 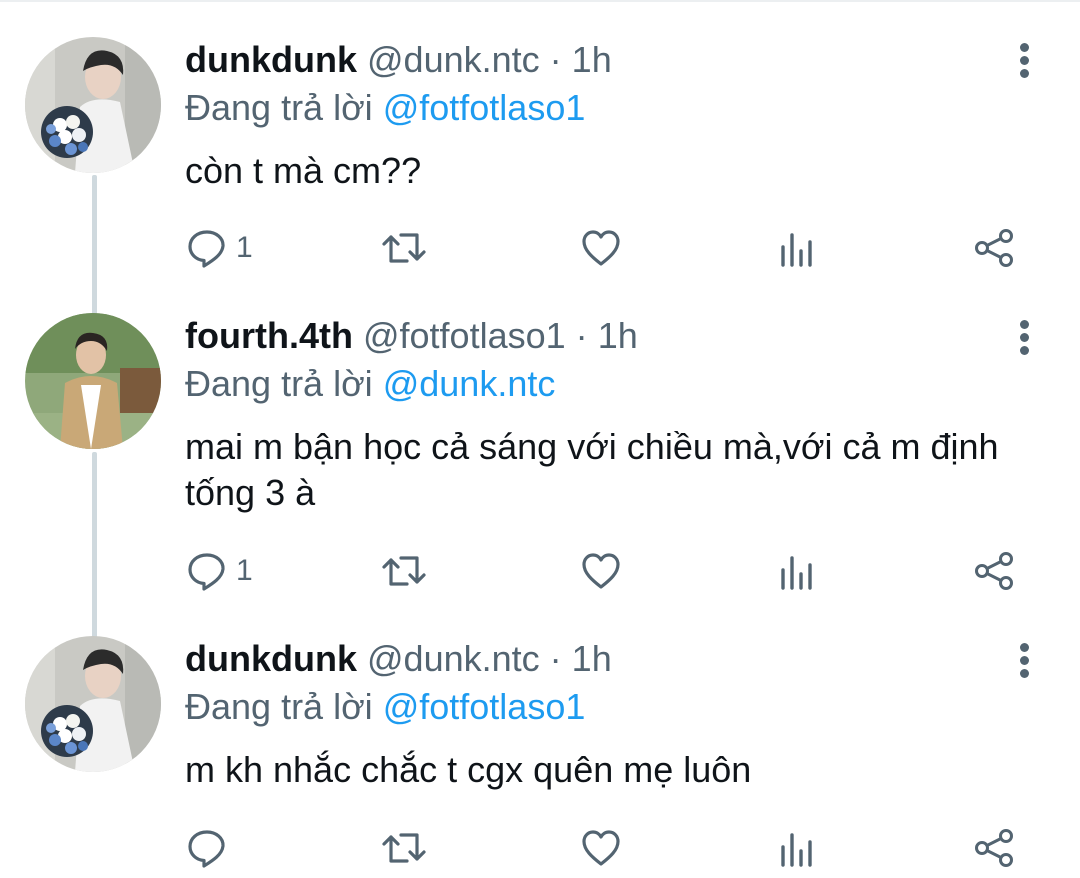 What do you see at coordinates (464, 335) in the screenshot?
I see `user-handle: @fotfotlaso1` at bounding box center [464, 335].